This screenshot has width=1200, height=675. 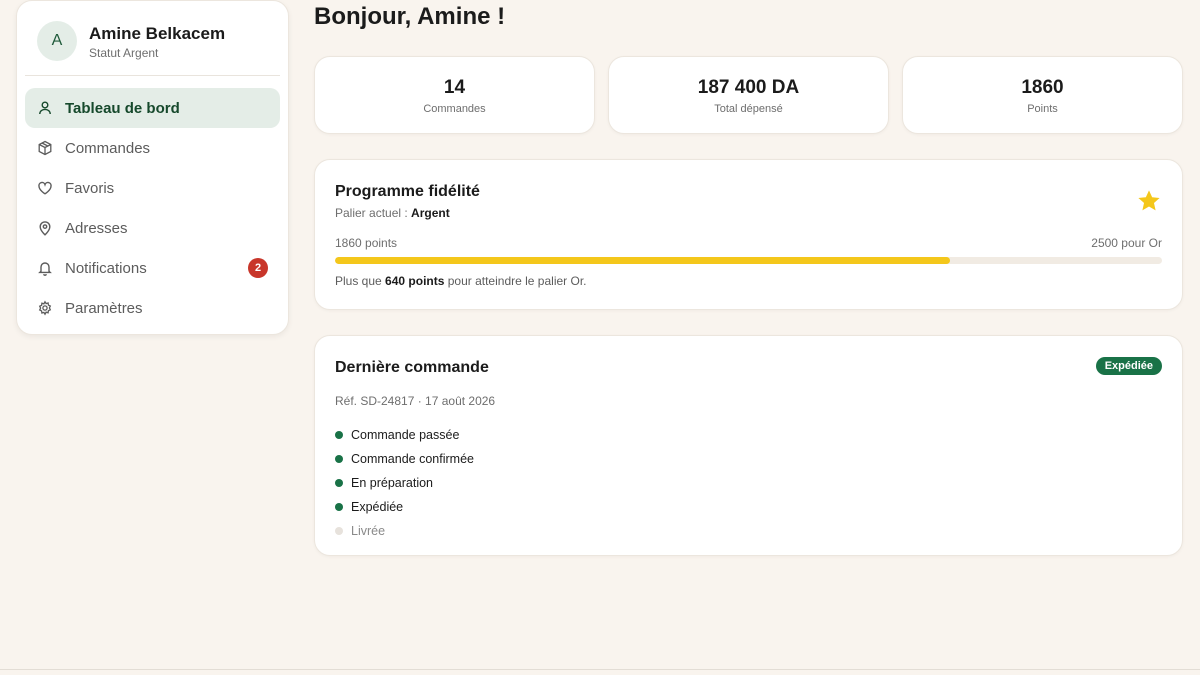 What do you see at coordinates (377, 507) in the screenshot?
I see `step-label: Expédiée` at bounding box center [377, 507].